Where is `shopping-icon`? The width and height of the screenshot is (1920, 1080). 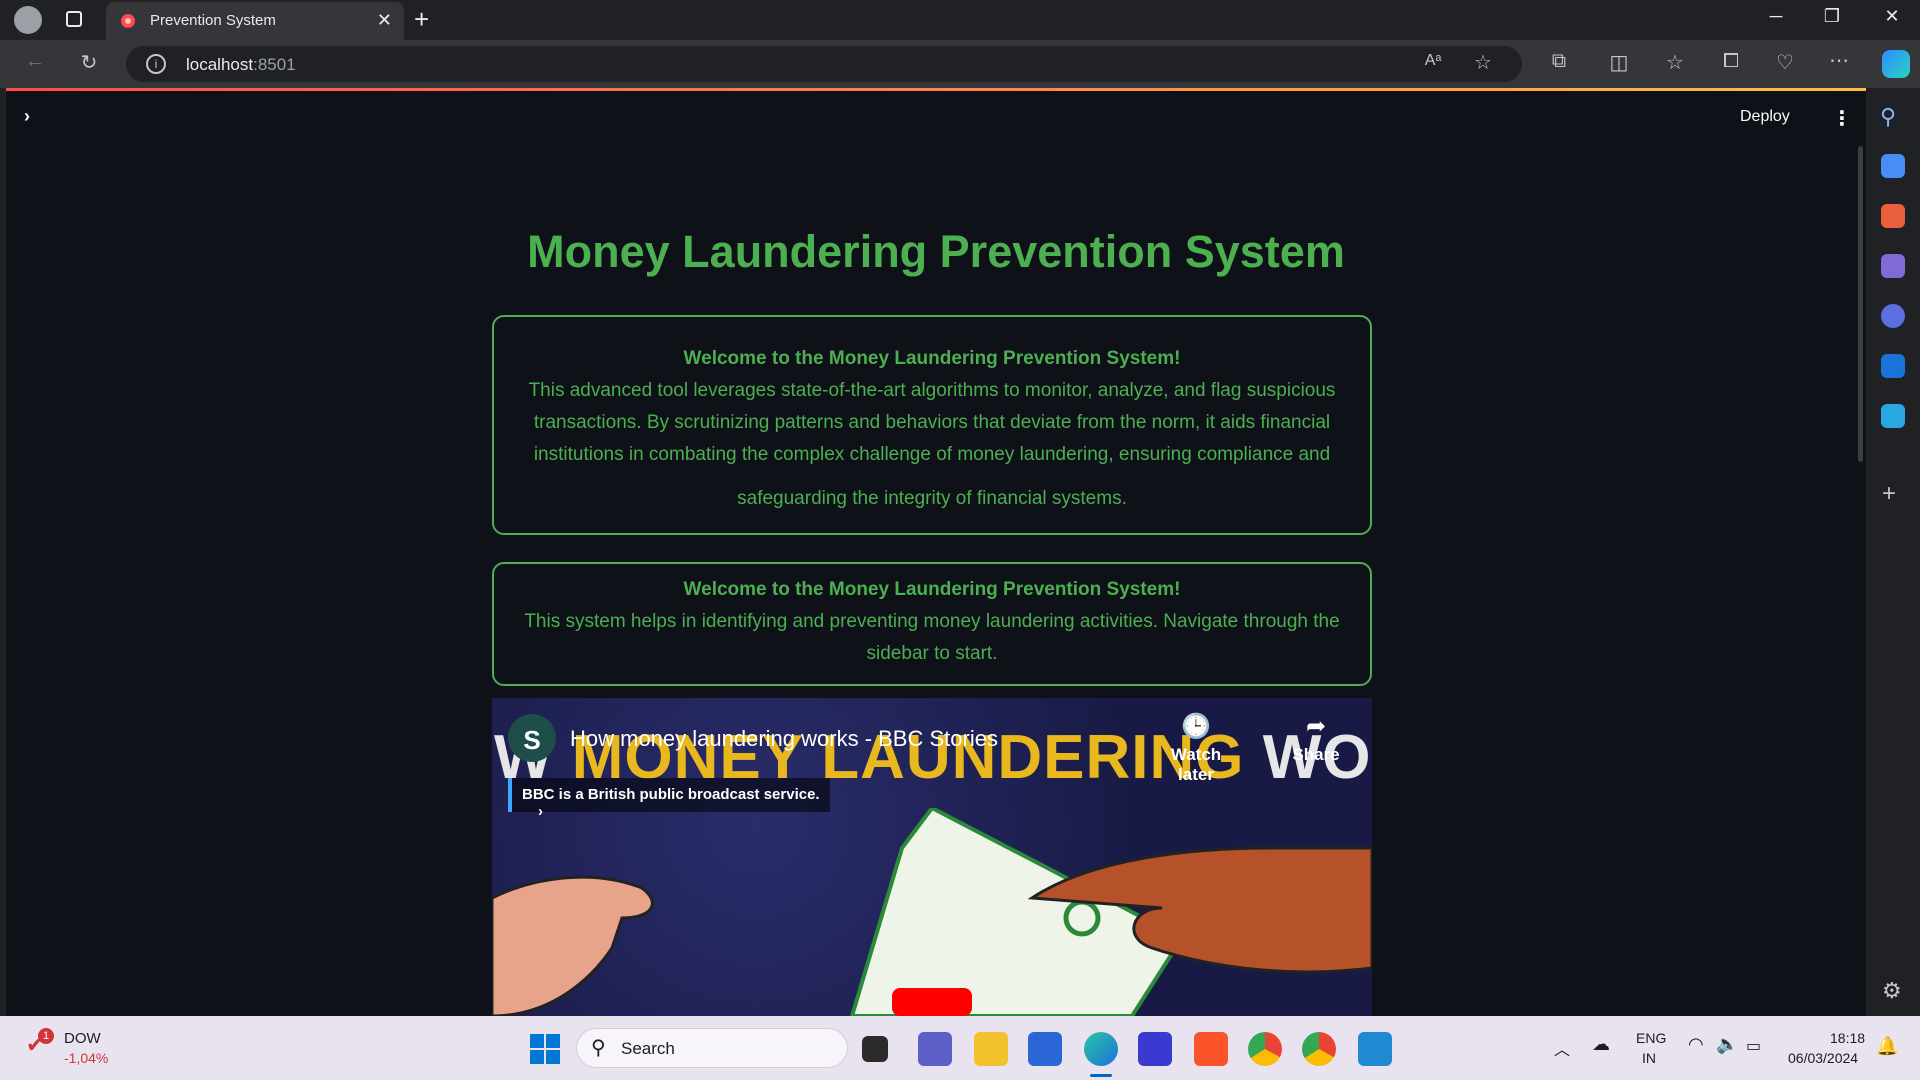
shopping-icon is located at coordinates (1893, 166).